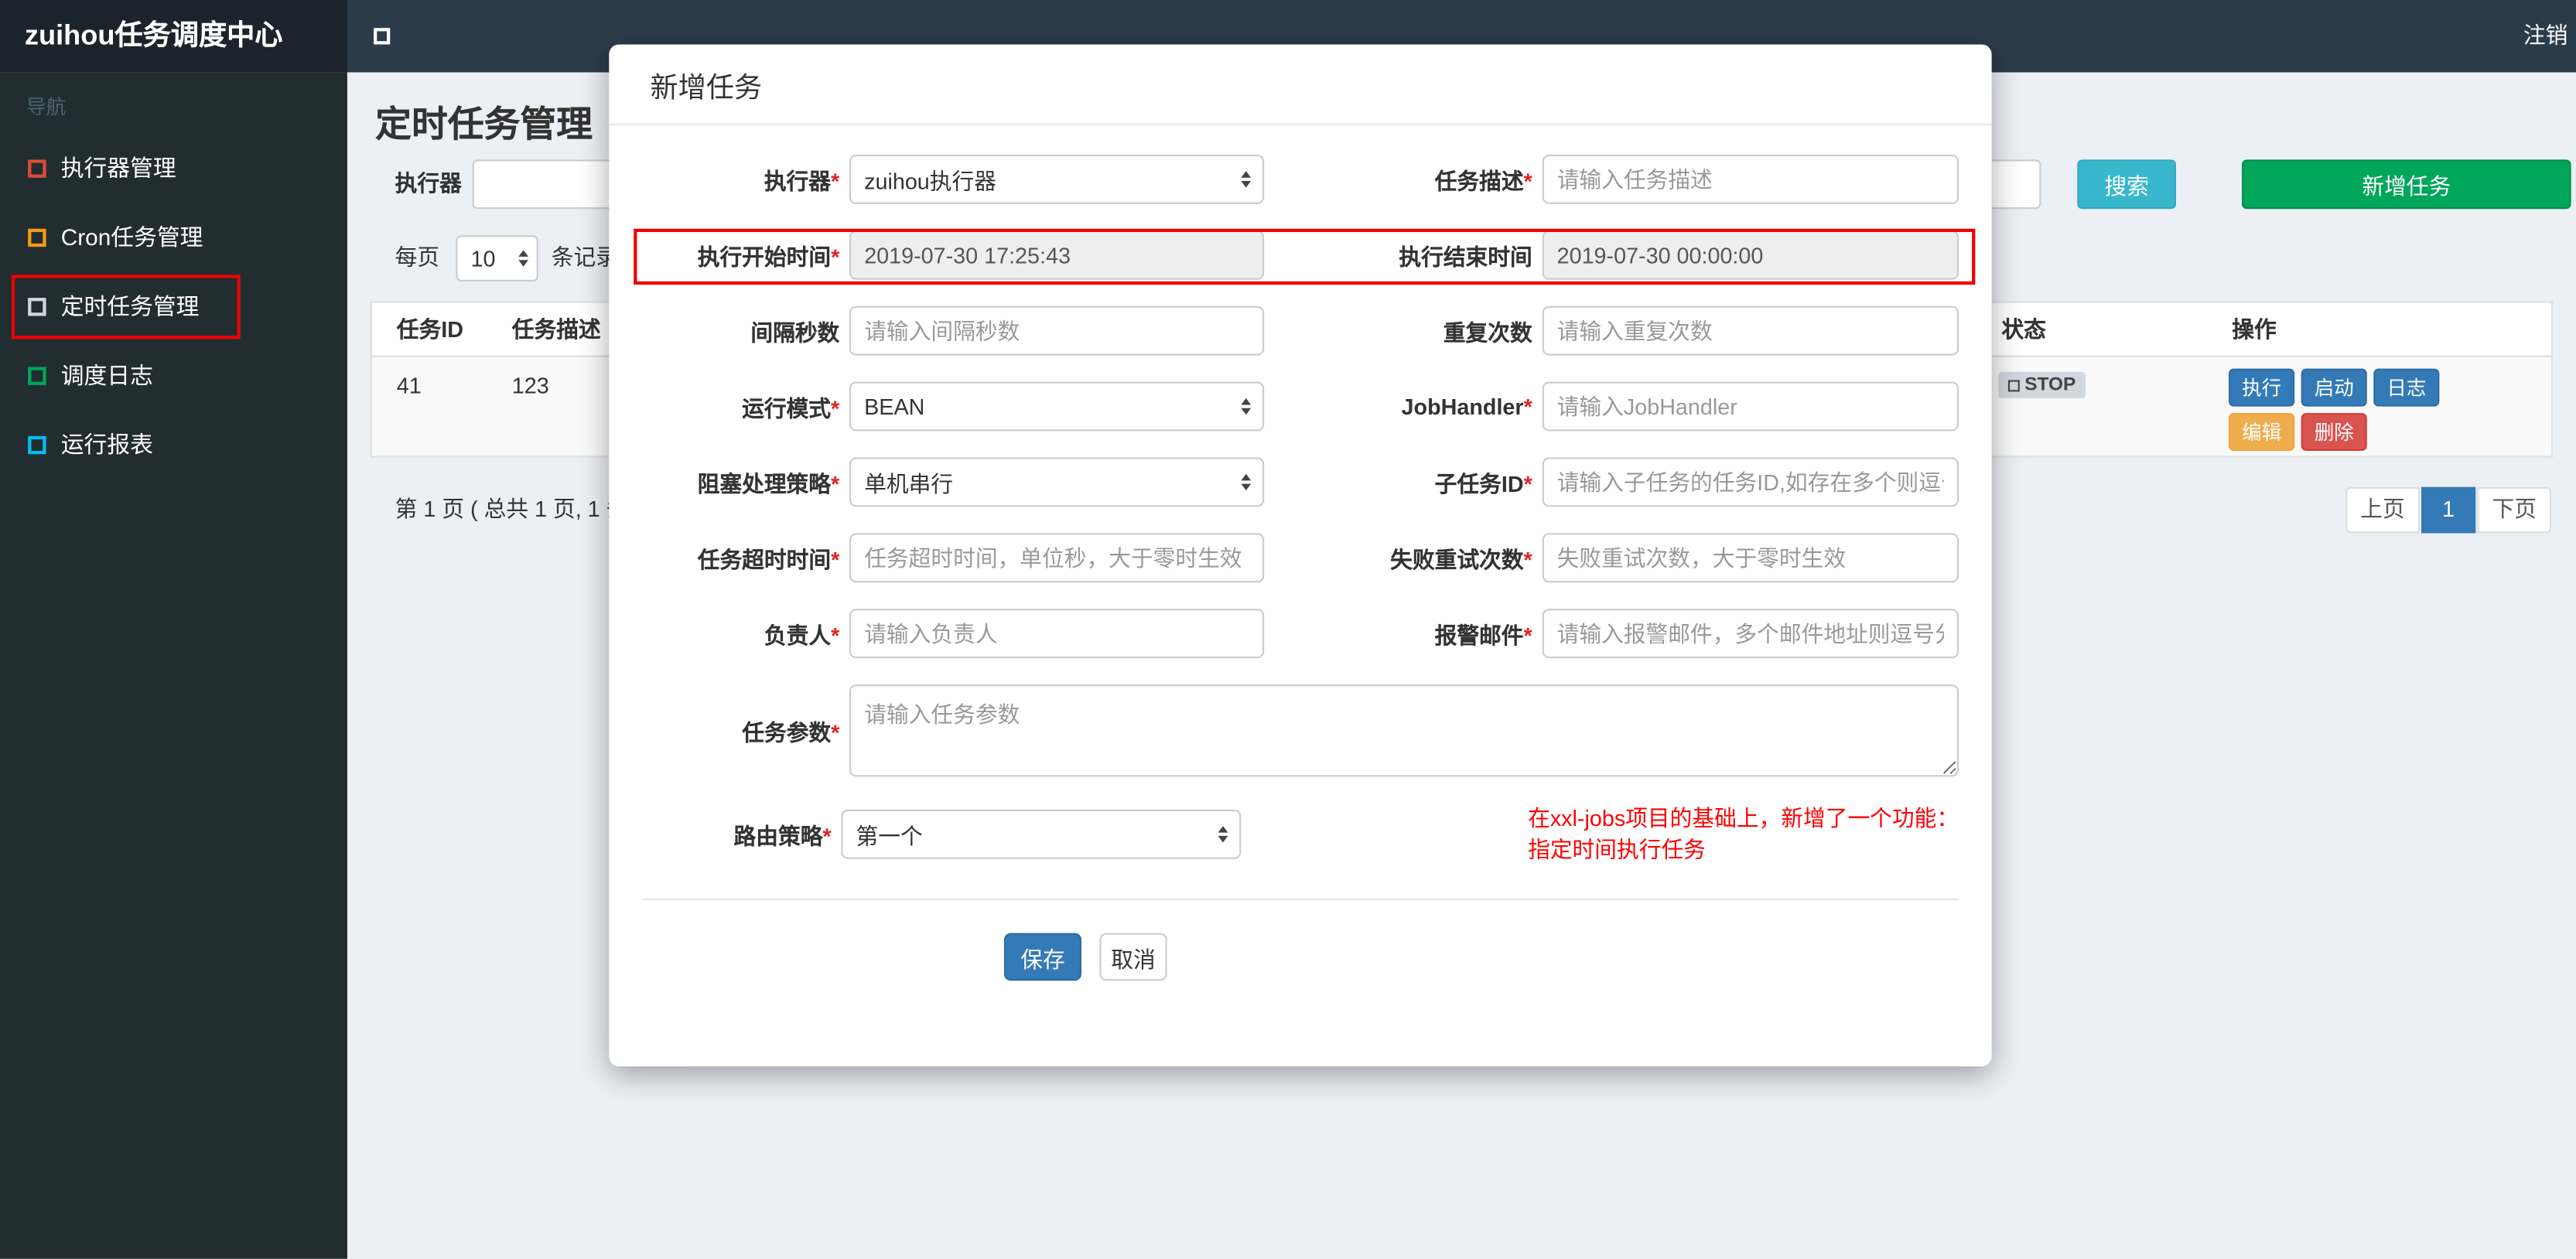 The width and height of the screenshot is (2576, 1259). What do you see at coordinates (2406, 184) in the screenshot?
I see `add-task-button: 新增任务` at bounding box center [2406, 184].